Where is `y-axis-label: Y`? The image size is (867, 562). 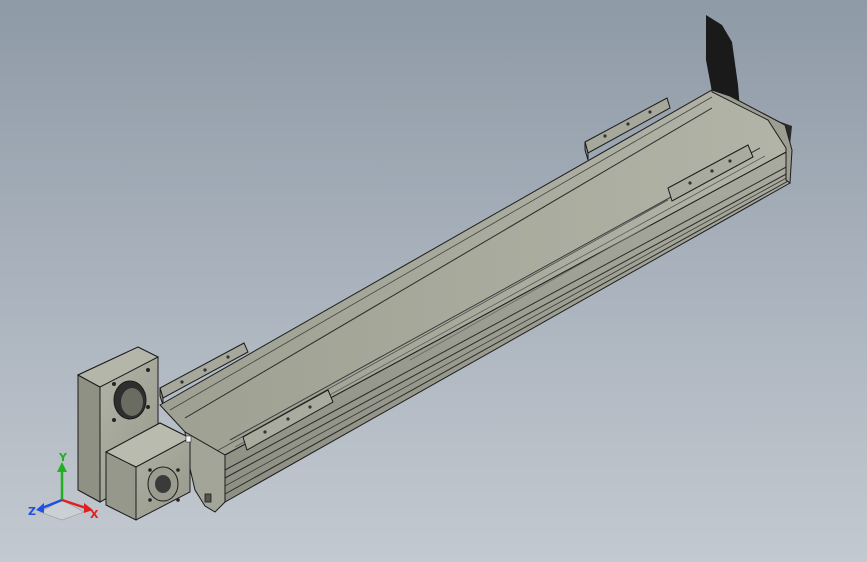 y-axis-label: Y is located at coordinates (63, 457).